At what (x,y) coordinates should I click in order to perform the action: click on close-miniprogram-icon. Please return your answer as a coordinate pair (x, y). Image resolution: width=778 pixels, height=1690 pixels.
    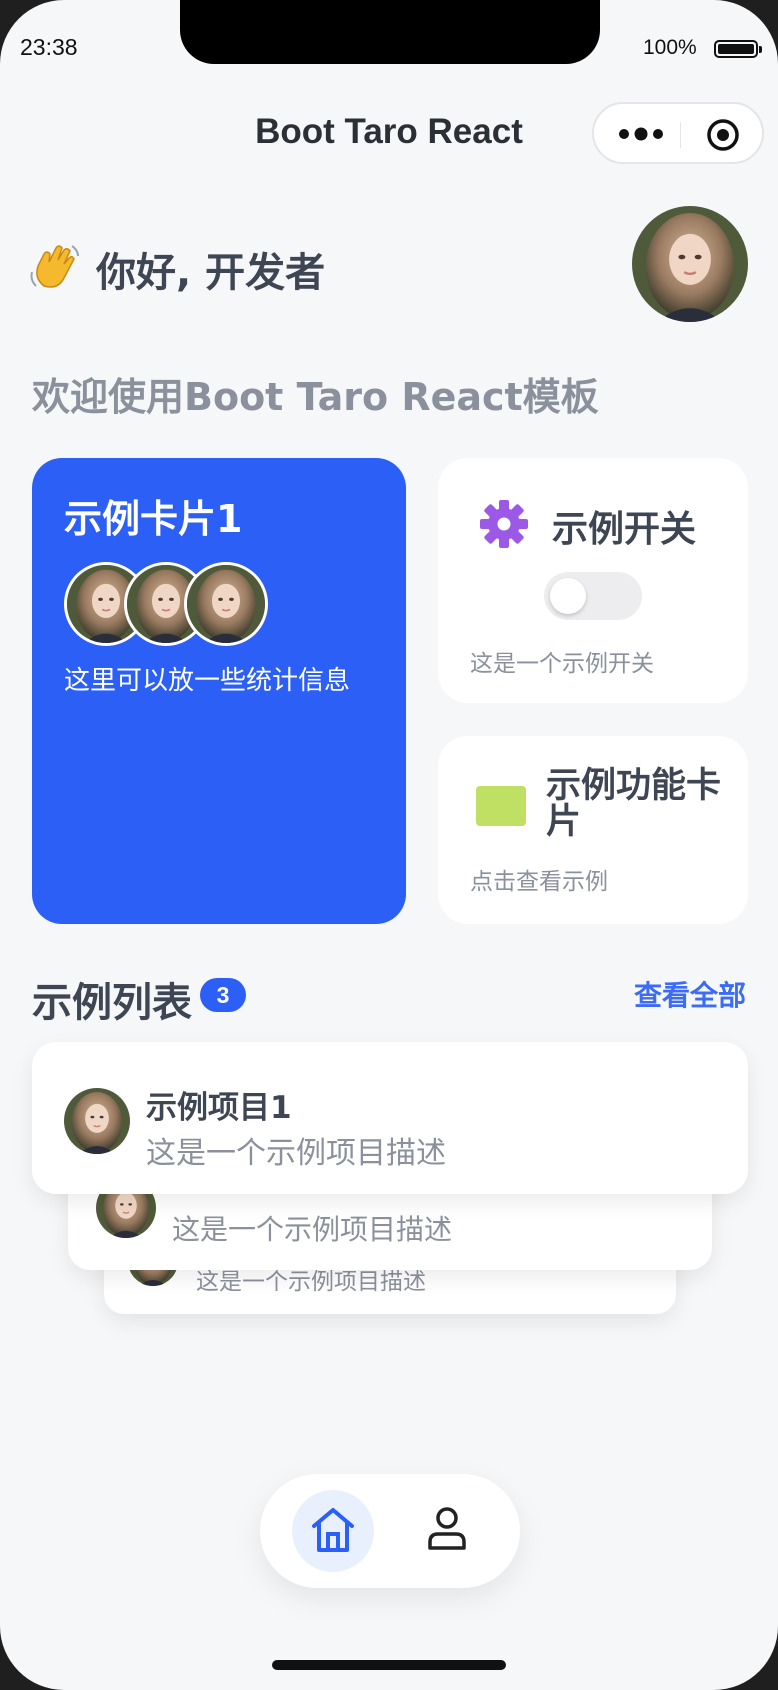
    Looking at the image, I should click on (723, 135).